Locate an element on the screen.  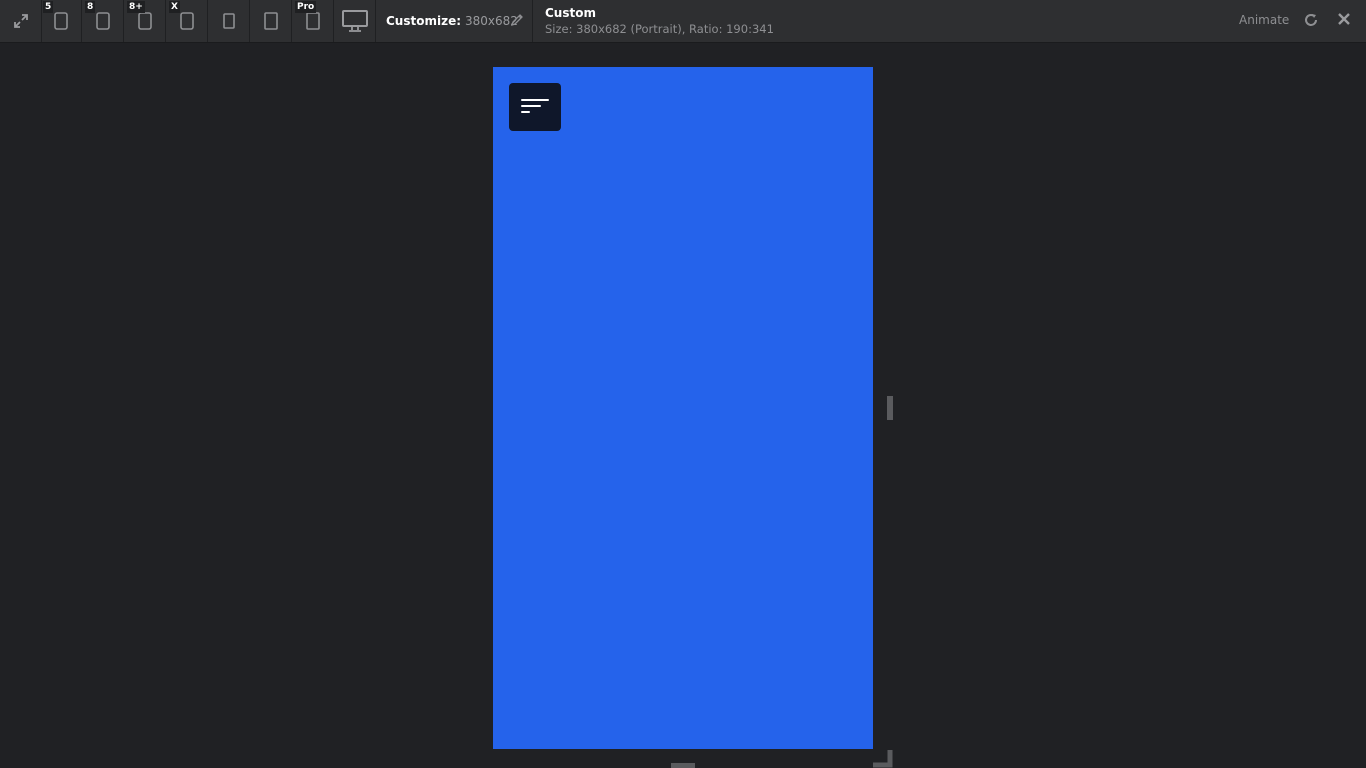
device-button-iphone-8-plus: 8+ is located at coordinates (145, 21).